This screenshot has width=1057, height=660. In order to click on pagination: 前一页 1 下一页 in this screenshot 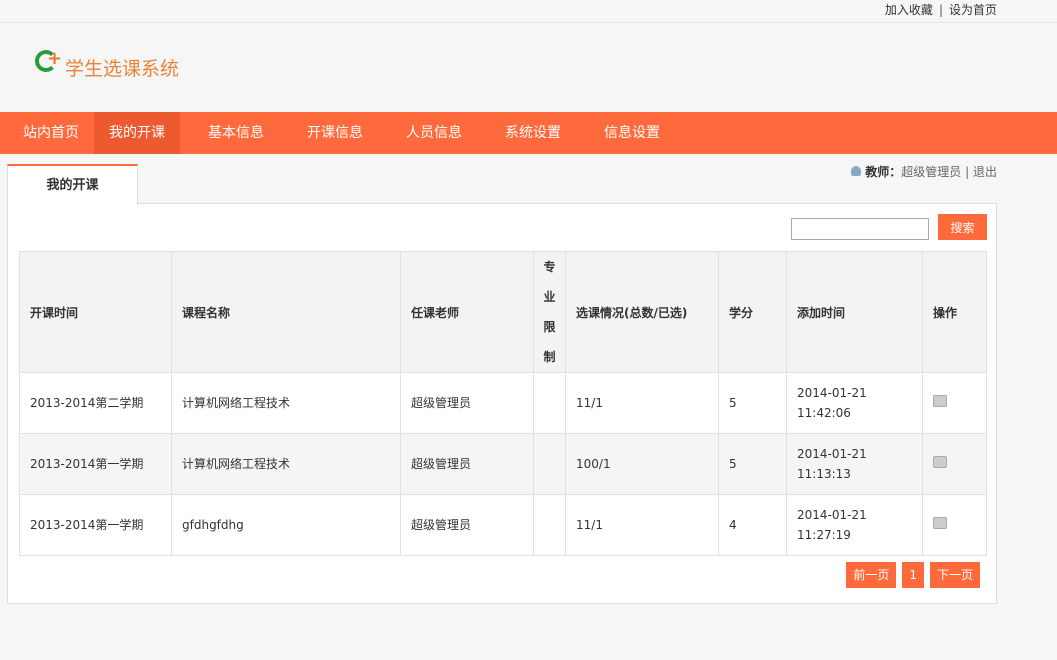, I will do `click(913, 575)`.